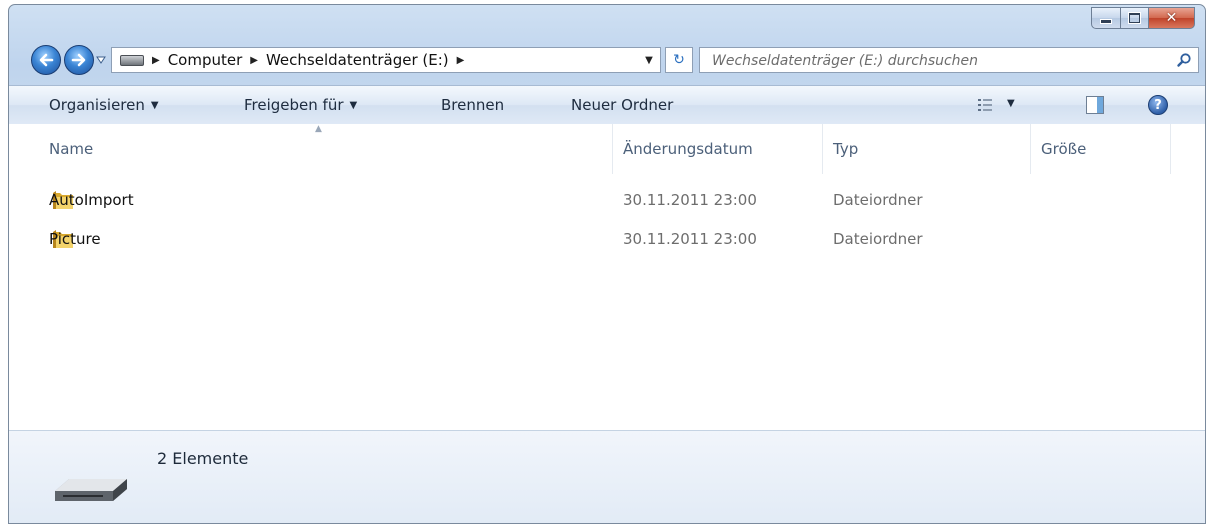 Image resolution: width=1210 pixels, height=526 pixels. Describe the element at coordinates (1101, 149) in the screenshot. I see `column-size: Größe` at that location.